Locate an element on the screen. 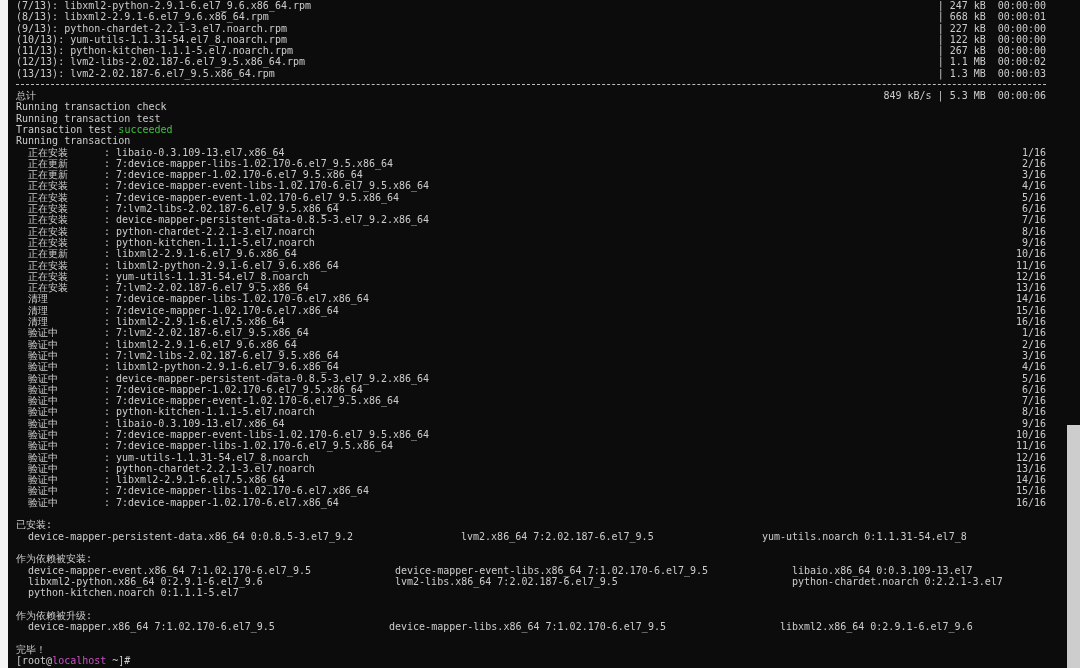  progress-count: 16/16 is located at coordinates (1030, 502).